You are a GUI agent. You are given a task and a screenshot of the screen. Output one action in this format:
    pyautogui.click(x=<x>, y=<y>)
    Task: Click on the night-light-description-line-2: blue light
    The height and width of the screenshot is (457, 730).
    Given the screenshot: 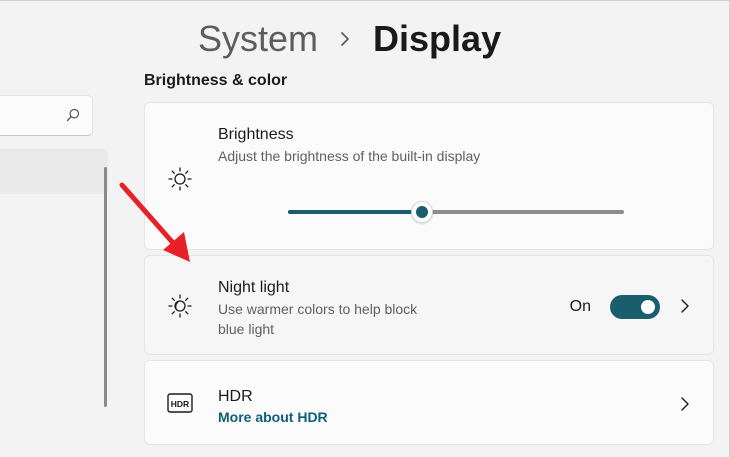 What is the action you would take?
    pyautogui.click(x=246, y=329)
    